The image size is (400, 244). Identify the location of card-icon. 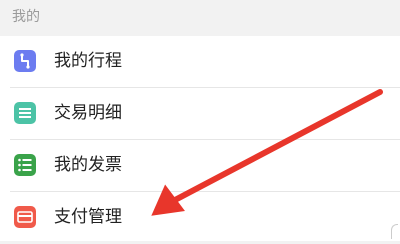
(25, 217).